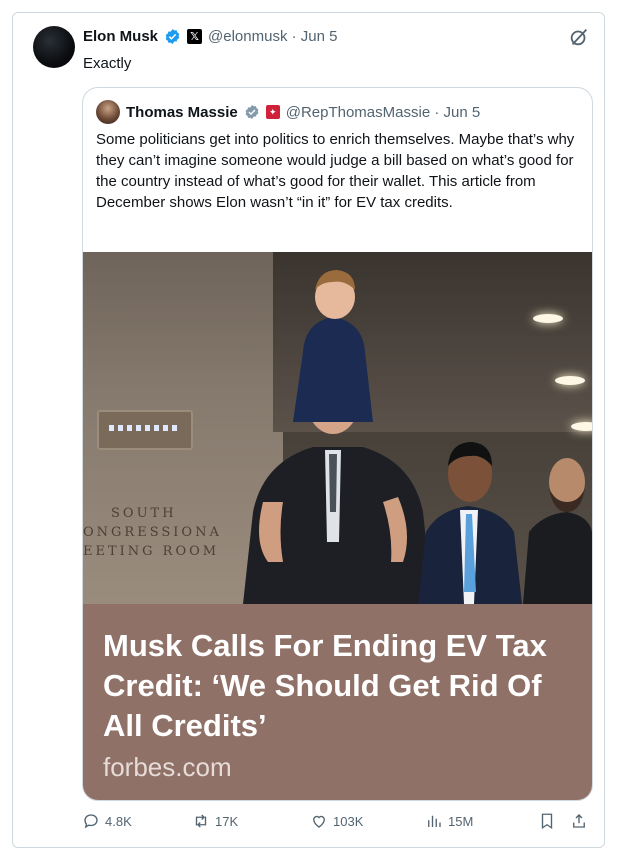  I want to click on bookmark-button, so click(547, 821).